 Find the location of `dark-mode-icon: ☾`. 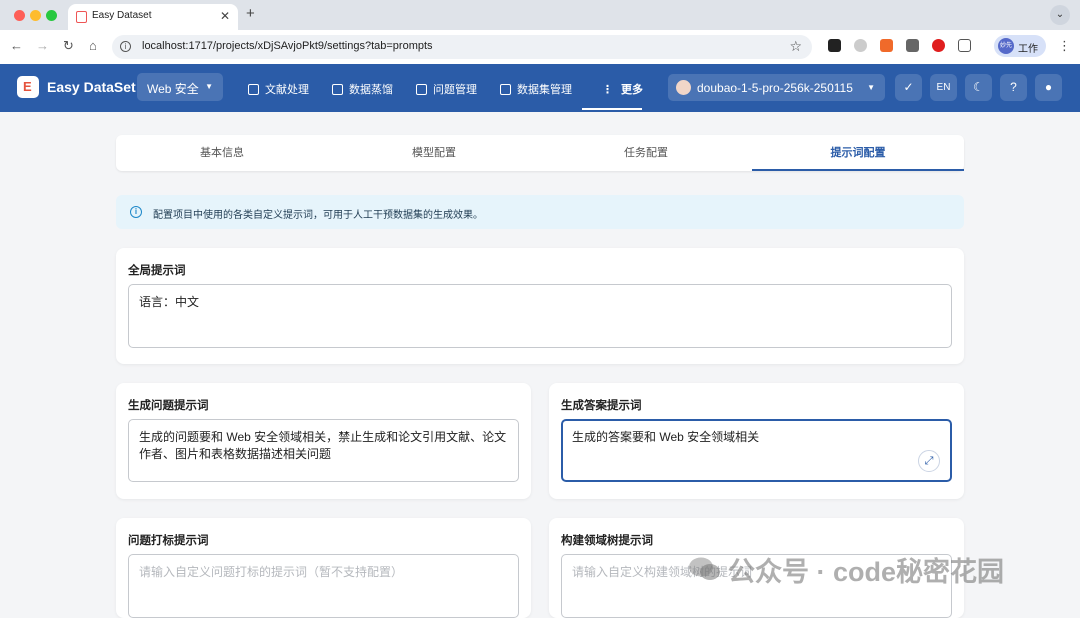

dark-mode-icon: ☾ is located at coordinates (978, 87).